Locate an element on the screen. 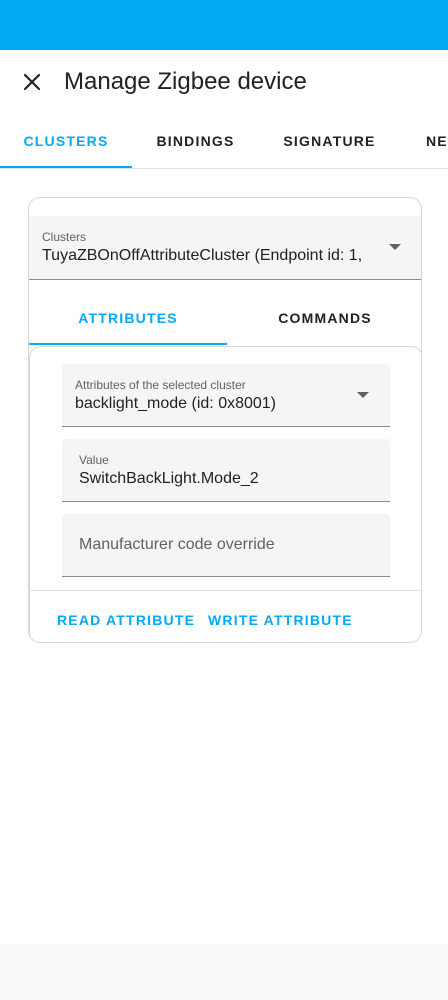 The height and width of the screenshot is (1000, 448). actions-divider is located at coordinates (225, 590).